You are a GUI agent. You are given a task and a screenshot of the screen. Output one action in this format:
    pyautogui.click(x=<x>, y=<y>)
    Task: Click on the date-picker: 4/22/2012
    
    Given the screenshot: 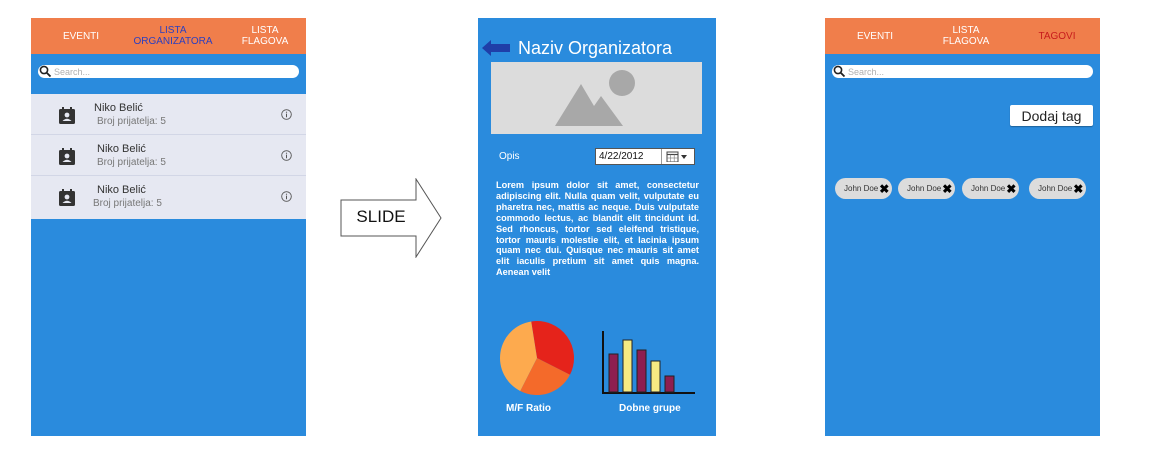 What is the action you would take?
    pyautogui.click(x=645, y=156)
    